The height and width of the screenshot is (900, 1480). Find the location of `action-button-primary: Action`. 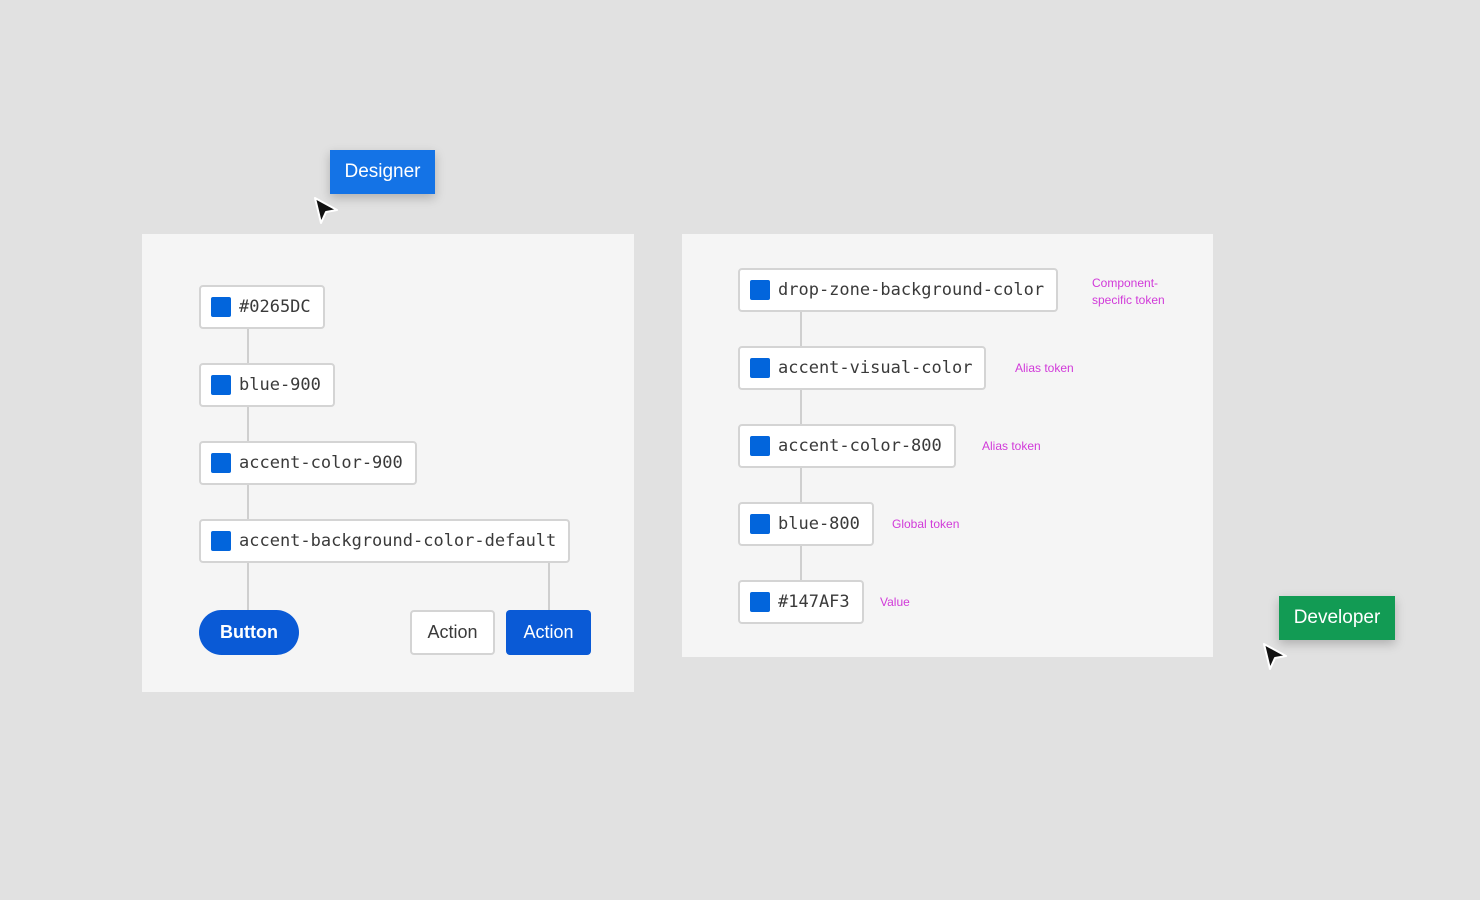

action-button-primary: Action is located at coordinates (548, 632).